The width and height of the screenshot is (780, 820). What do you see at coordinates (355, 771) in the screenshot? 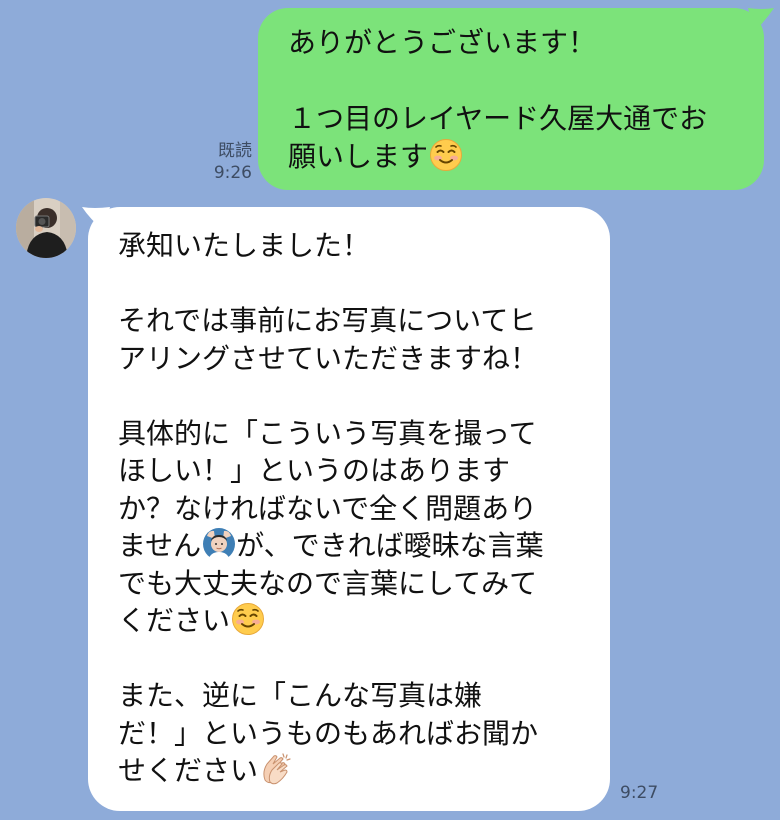
I see `message-line: せください` at bounding box center [355, 771].